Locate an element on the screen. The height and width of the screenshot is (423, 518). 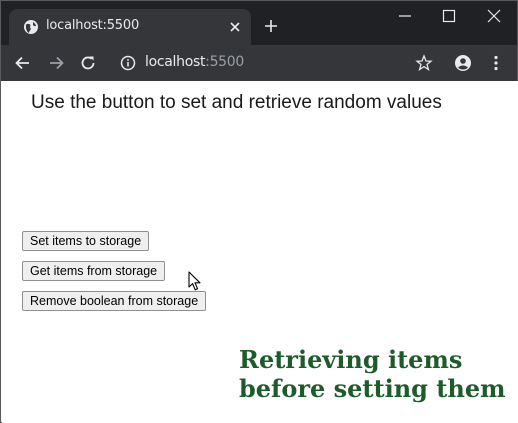
url-host: localhost is located at coordinates (175, 62).